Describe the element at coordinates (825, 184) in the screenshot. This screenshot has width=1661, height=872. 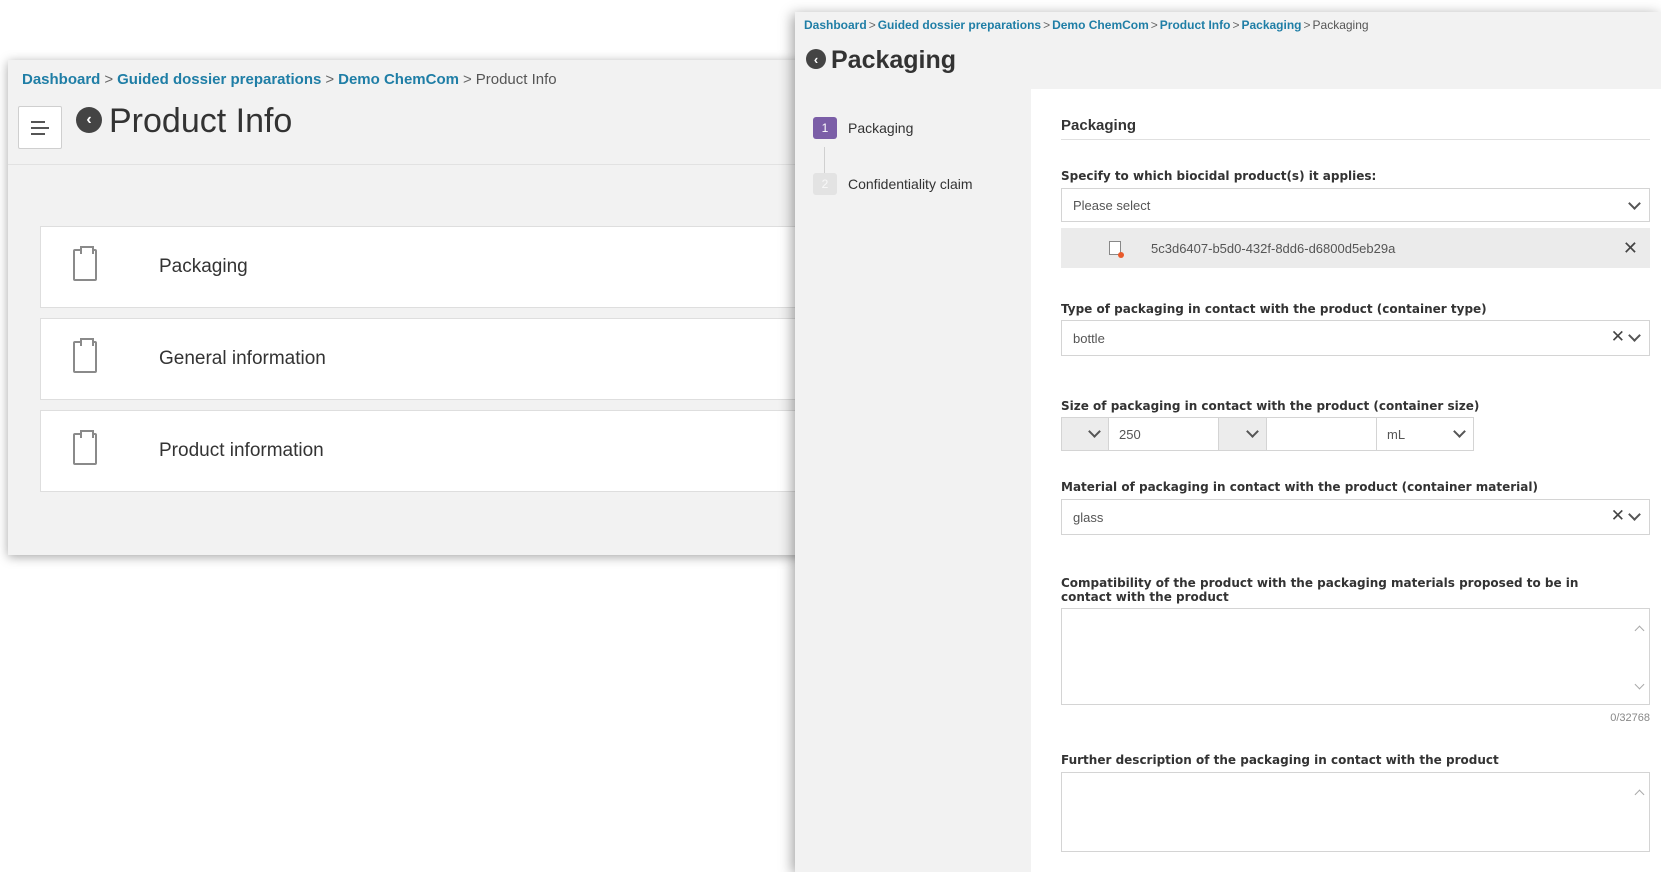
I see `step-number: 2` at that location.